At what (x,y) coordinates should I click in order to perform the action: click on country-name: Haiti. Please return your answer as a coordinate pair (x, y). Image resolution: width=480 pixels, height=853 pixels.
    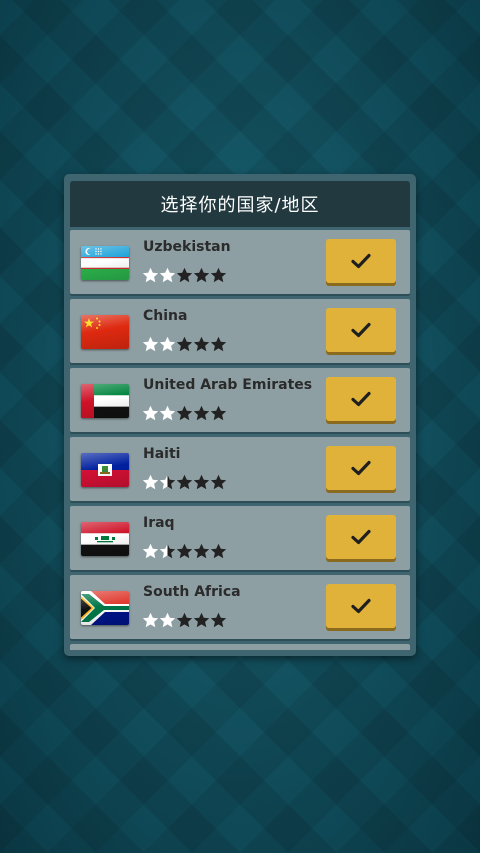
    Looking at the image, I should click on (162, 454).